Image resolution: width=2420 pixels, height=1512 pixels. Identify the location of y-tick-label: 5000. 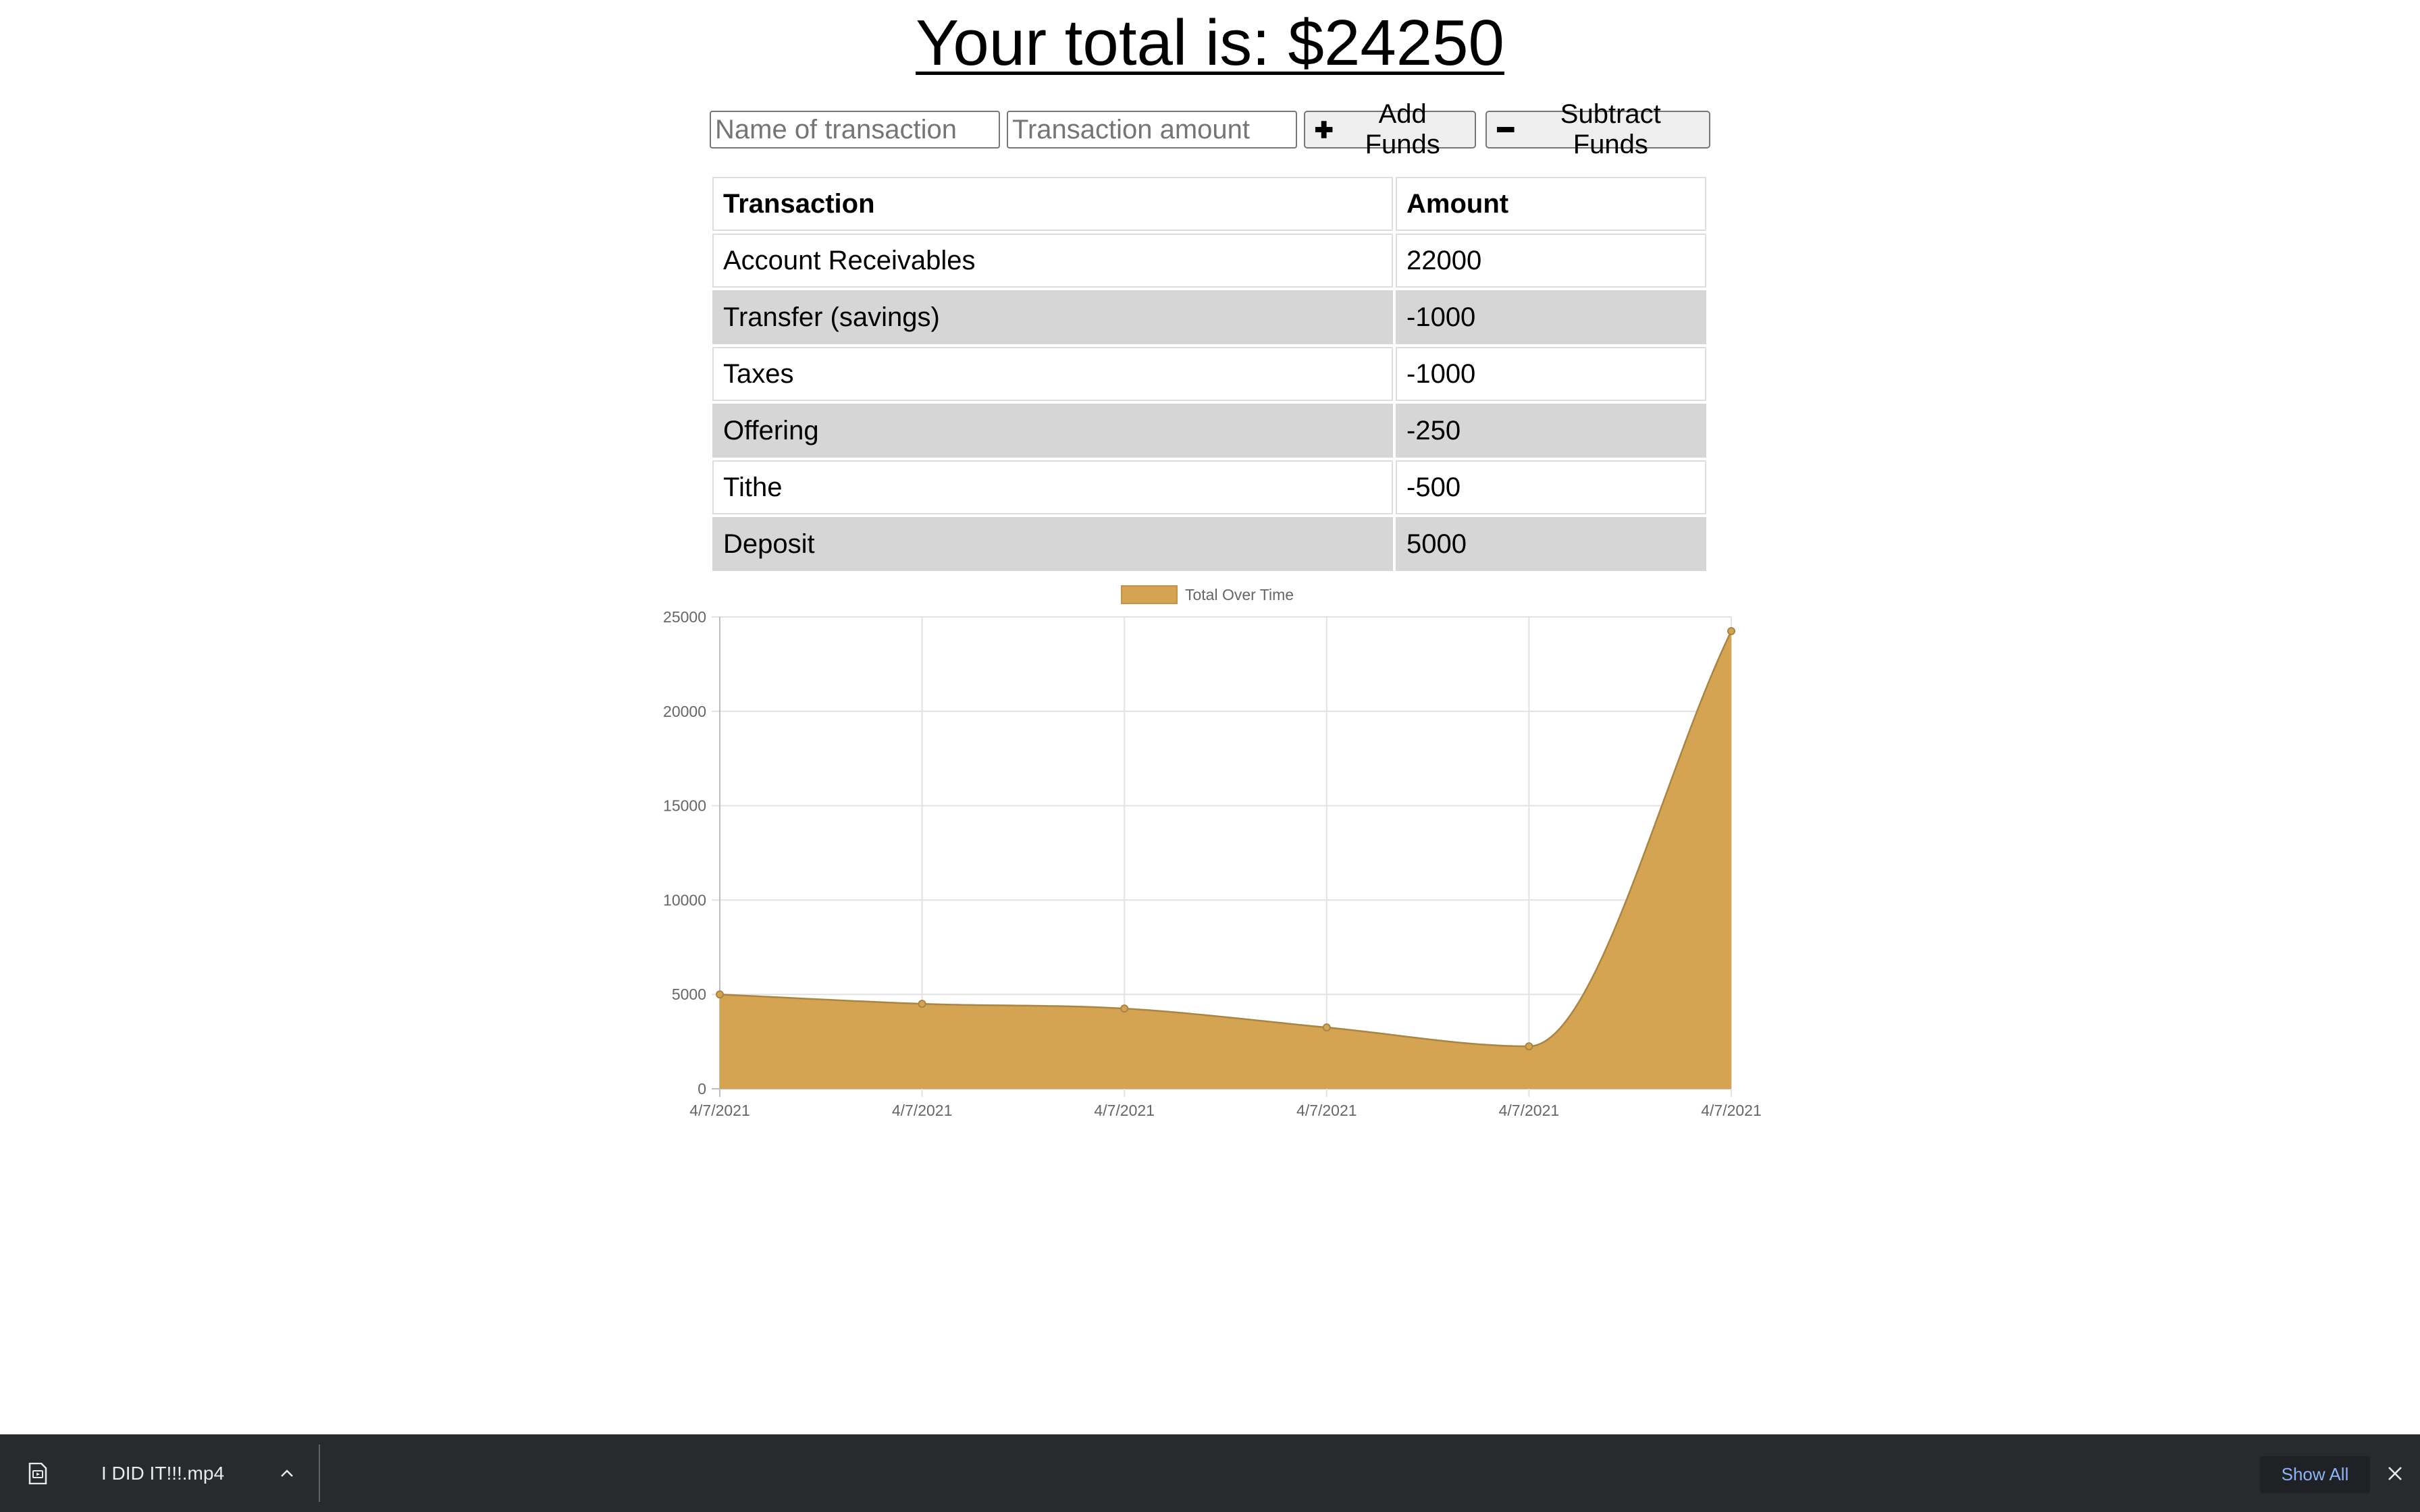
(689, 994).